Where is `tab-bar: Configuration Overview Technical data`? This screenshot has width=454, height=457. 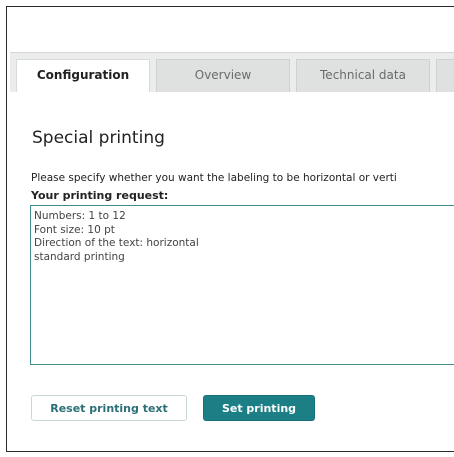
tab-bar: Configuration Overview Technical data is located at coordinates (232, 73).